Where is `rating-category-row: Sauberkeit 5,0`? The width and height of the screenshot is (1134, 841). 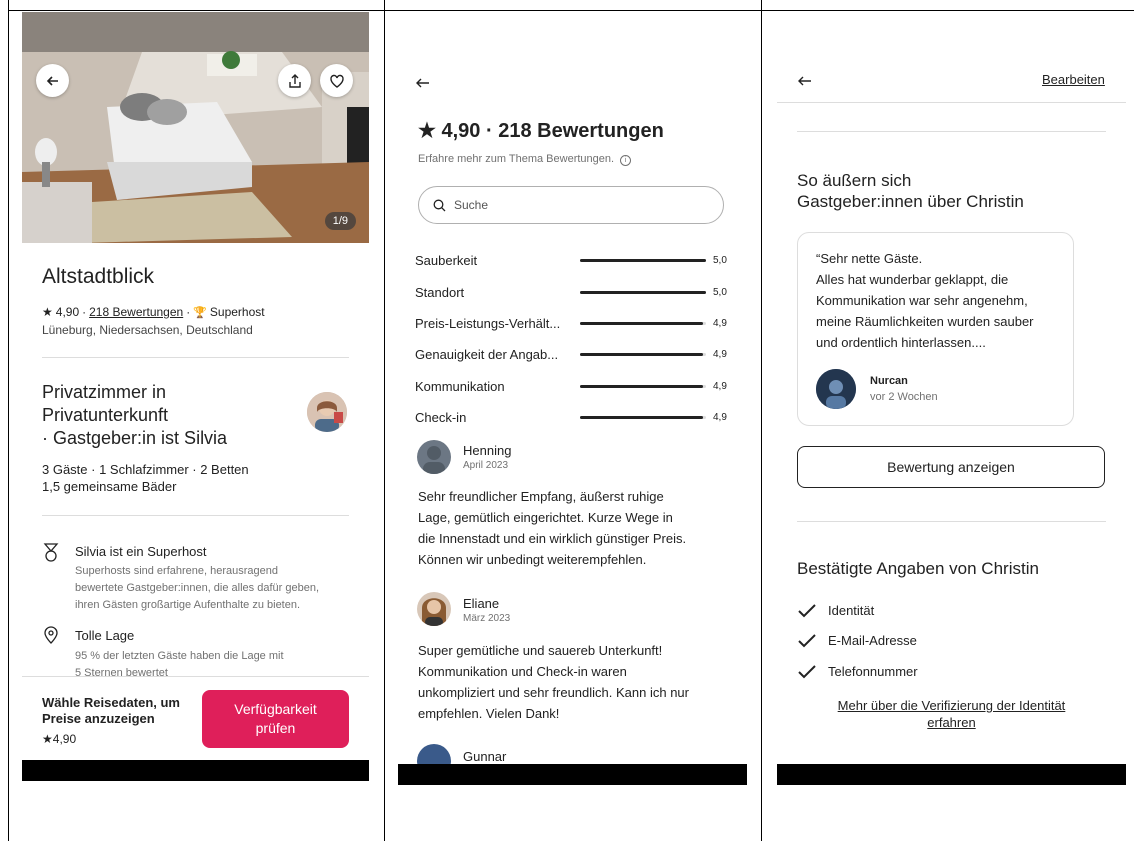 rating-category-row: Sauberkeit 5,0 is located at coordinates (572, 260).